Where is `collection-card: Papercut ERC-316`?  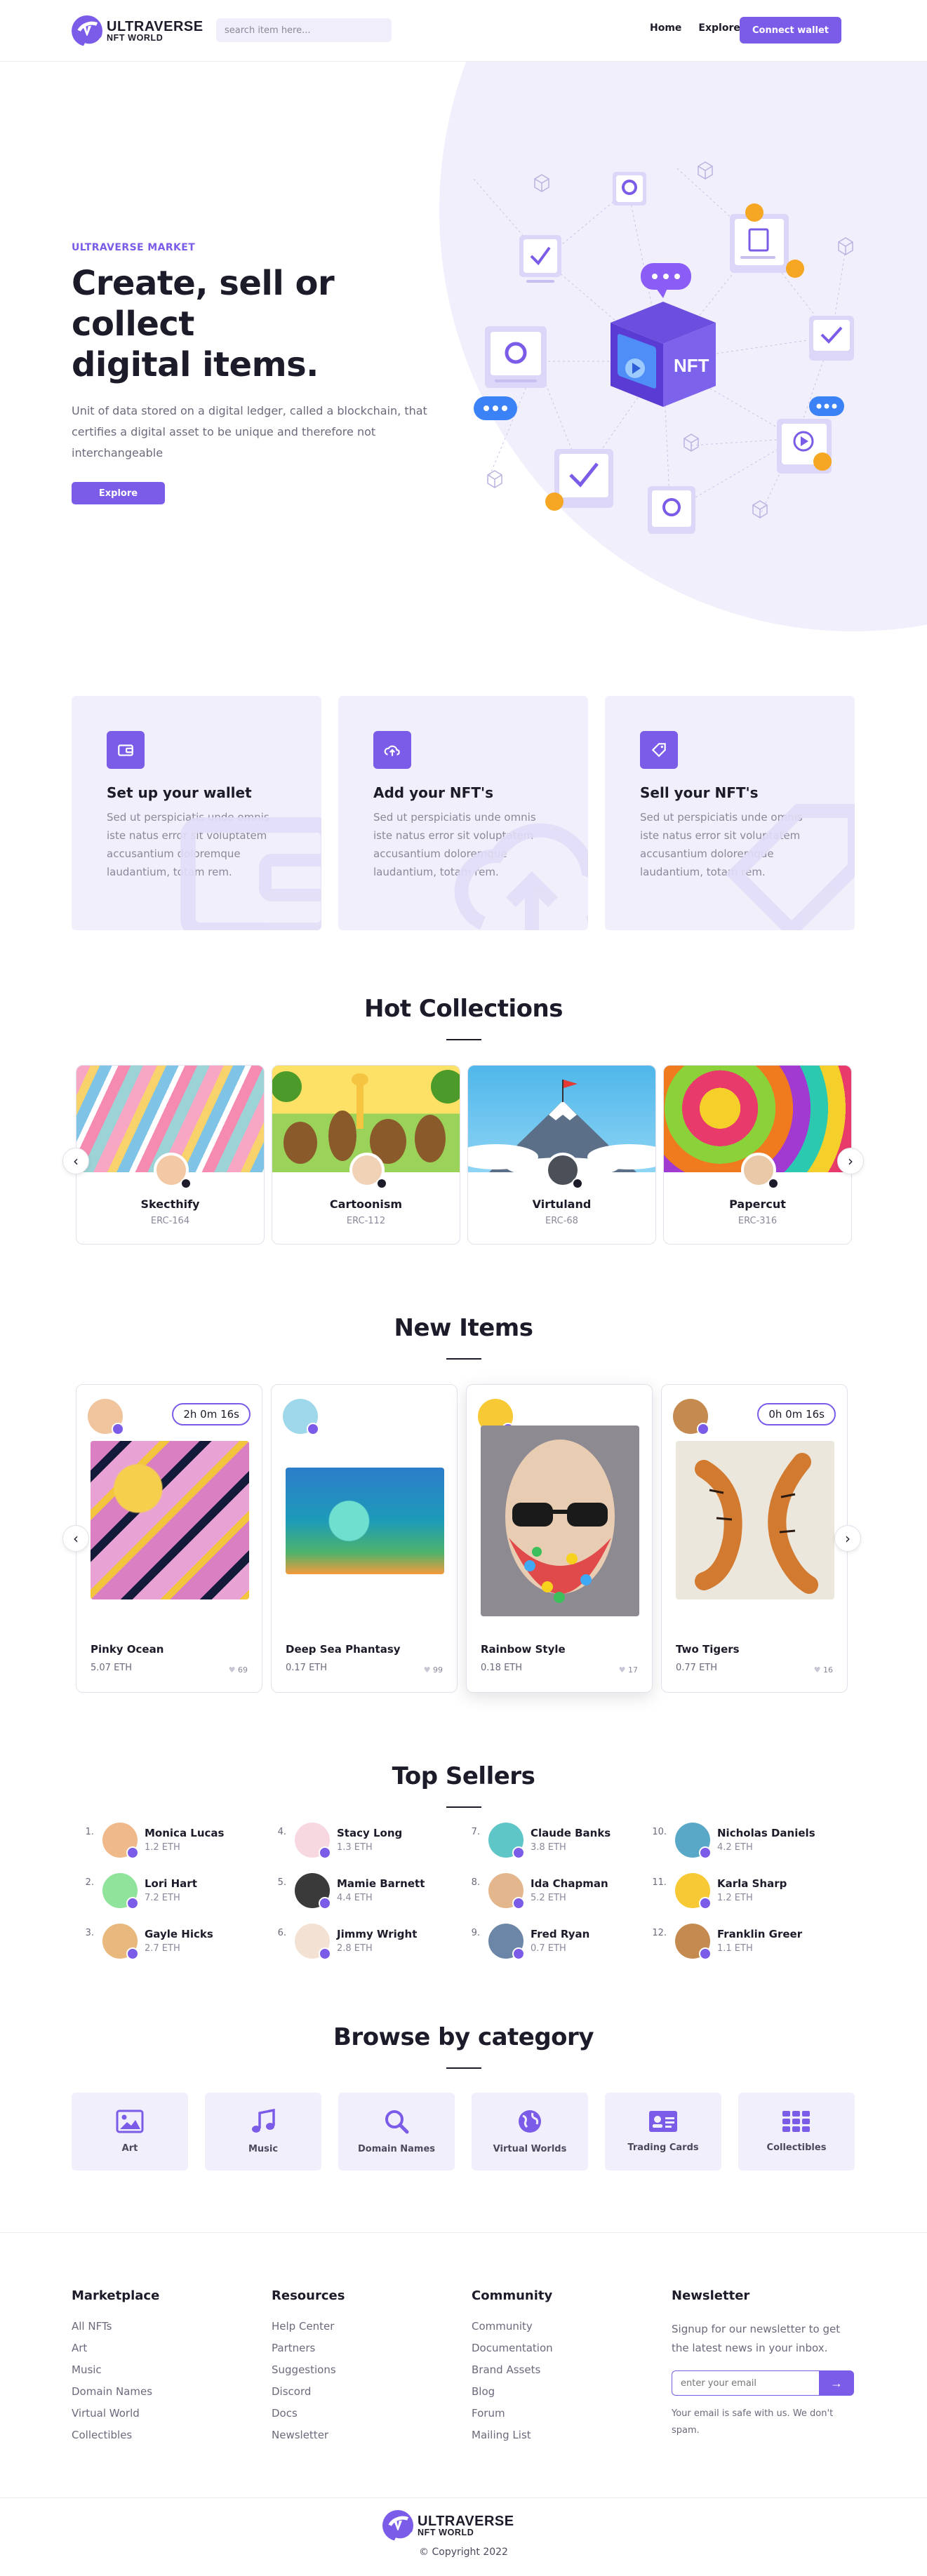 collection-card: Papercut ERC-316 is located at coordinates (758, 1155).